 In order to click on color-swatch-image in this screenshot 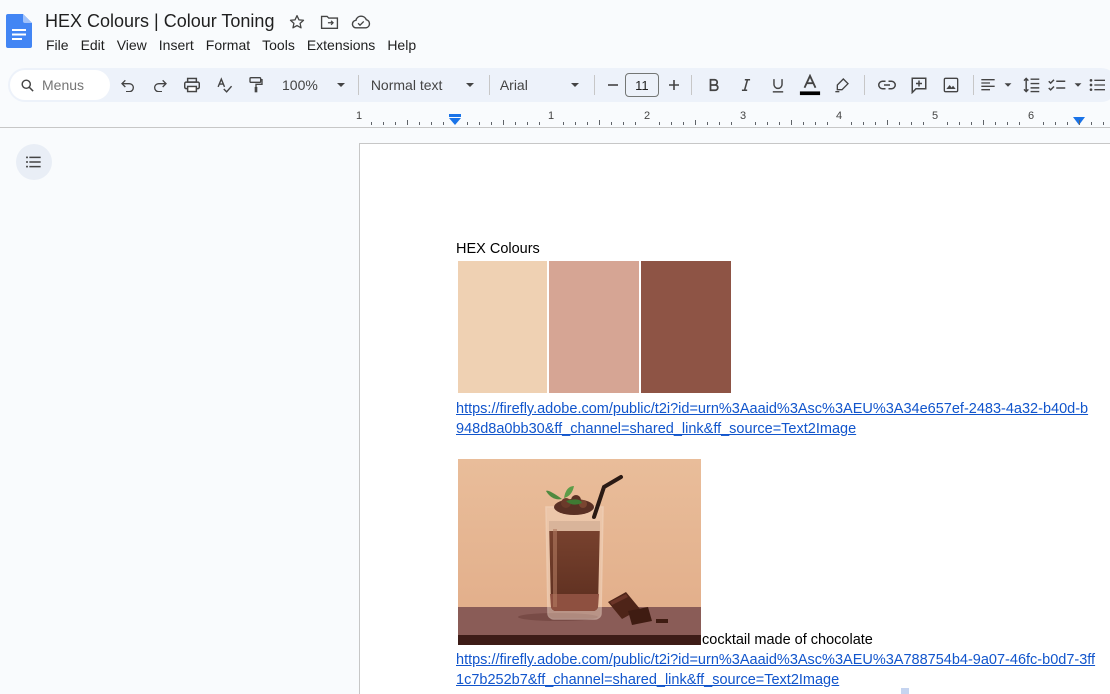, I will do `click(594, 327)`.